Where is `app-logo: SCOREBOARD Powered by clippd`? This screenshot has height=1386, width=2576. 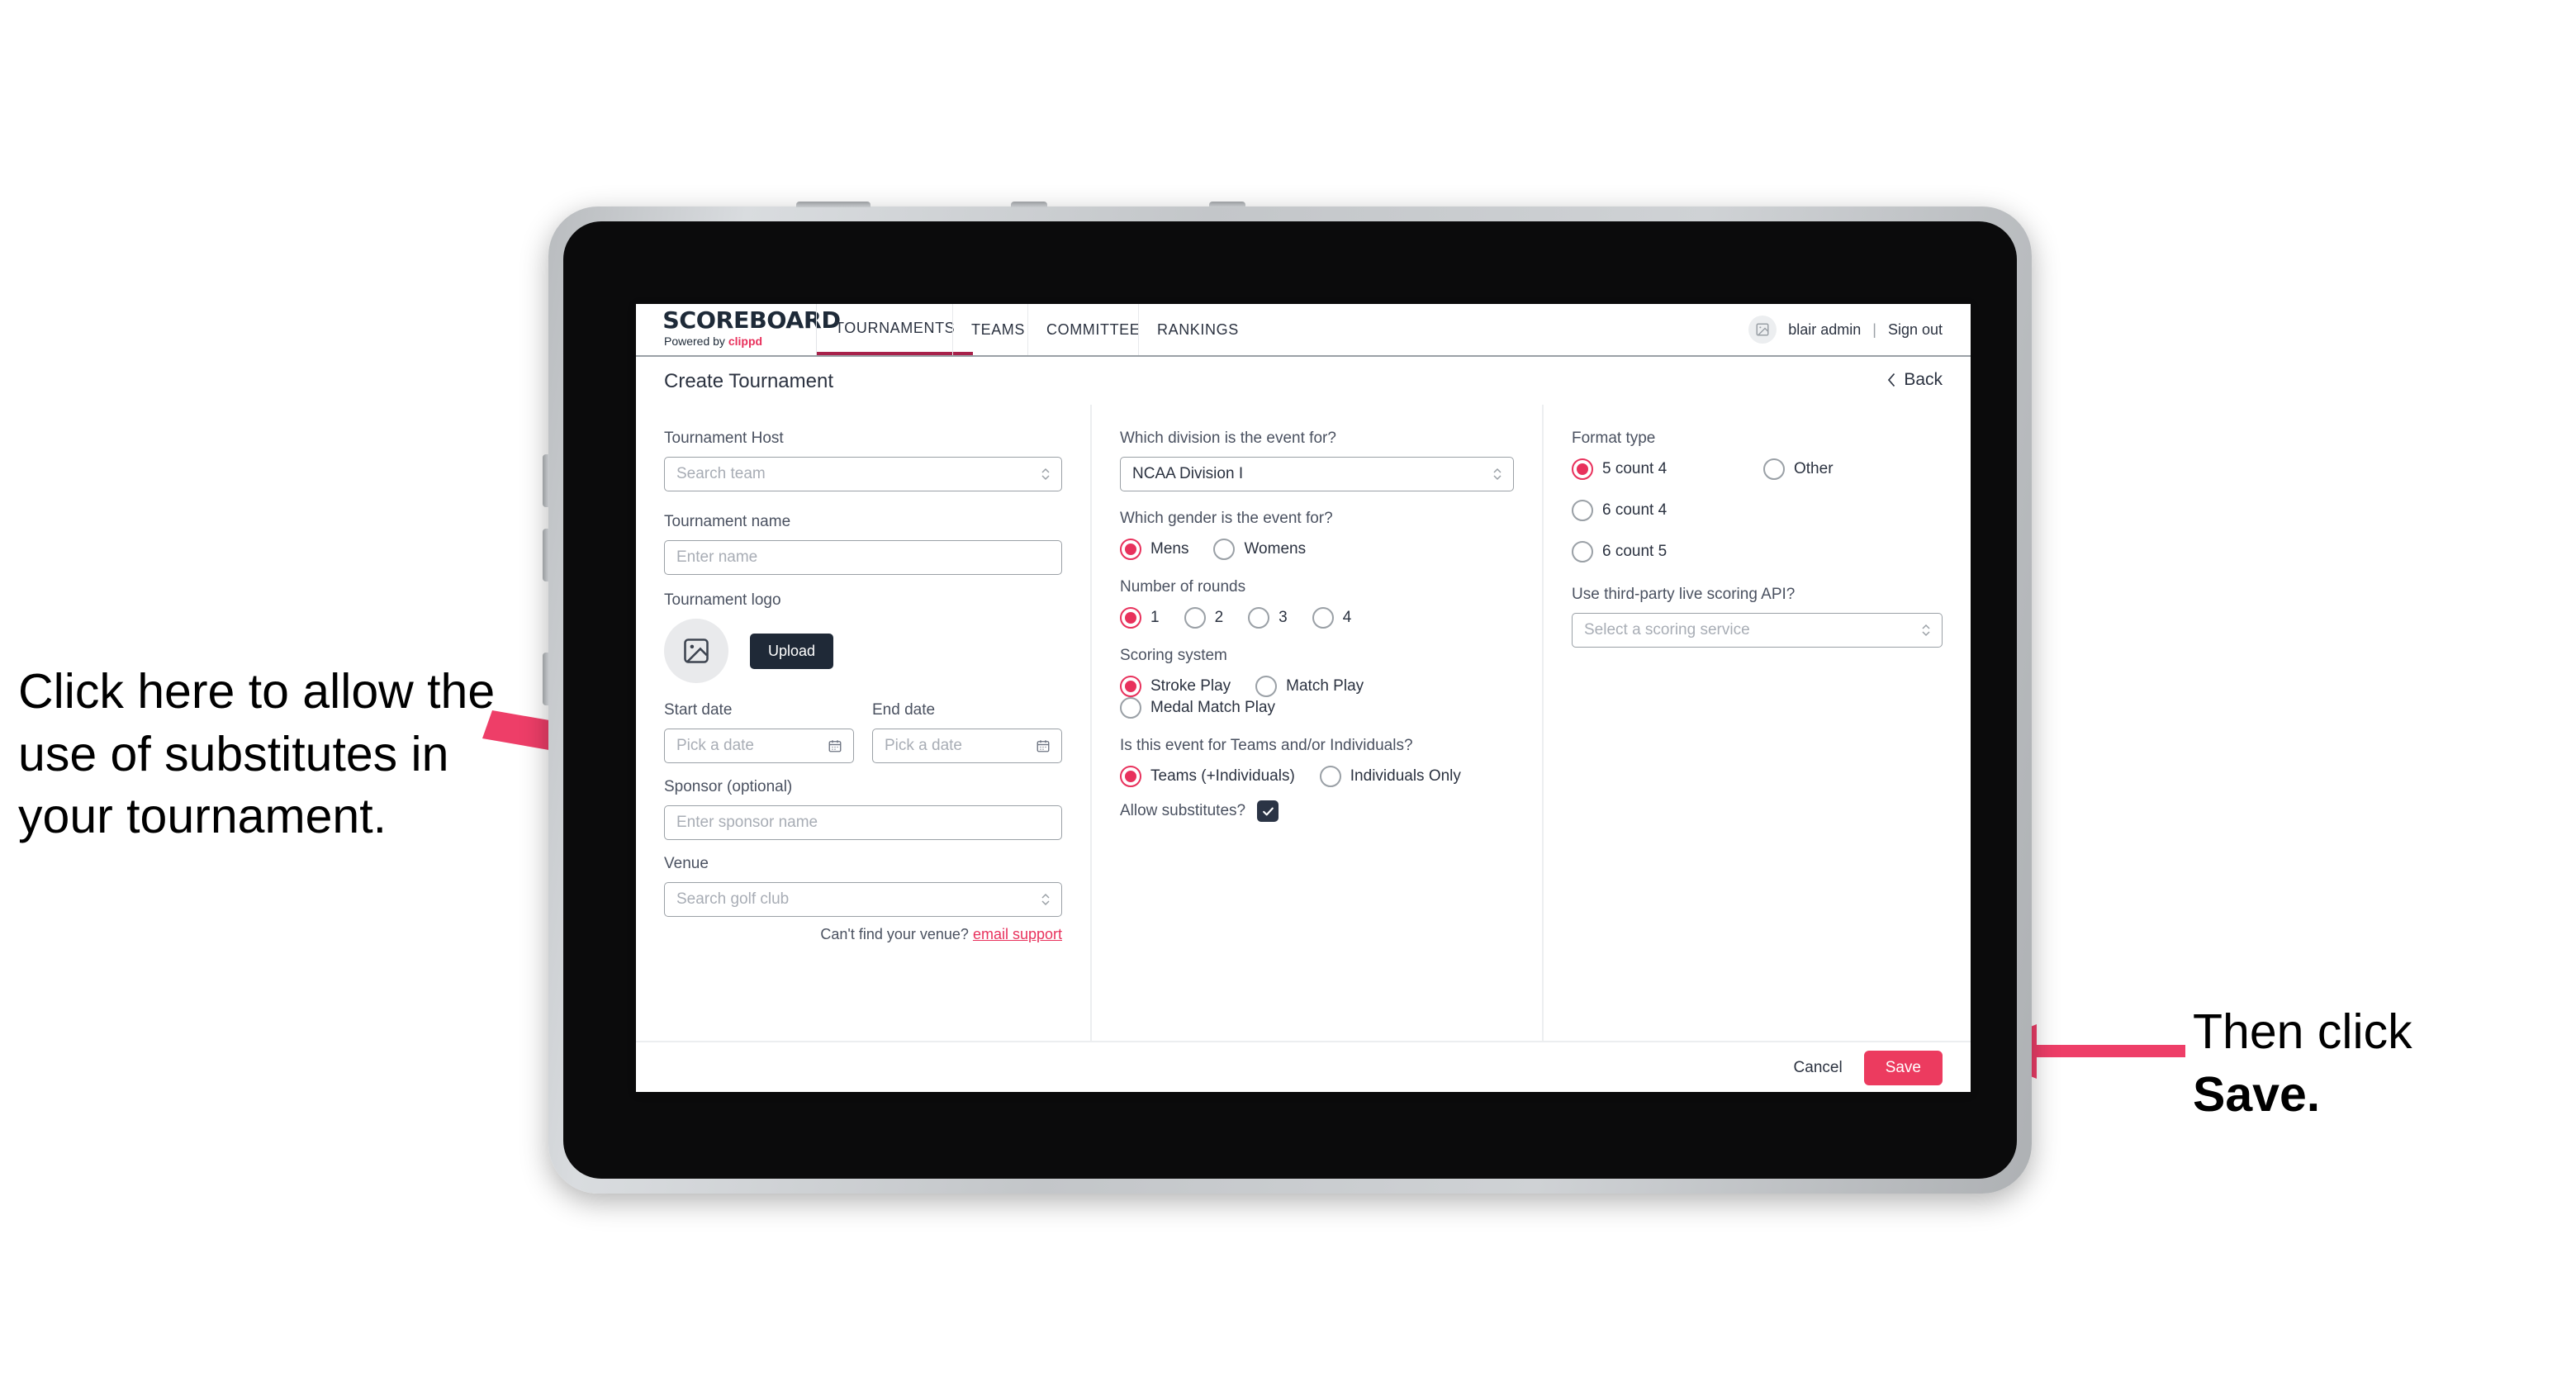 app-logo: SCOREBOARD Powered by clippd is located at coordinates (751, 329).